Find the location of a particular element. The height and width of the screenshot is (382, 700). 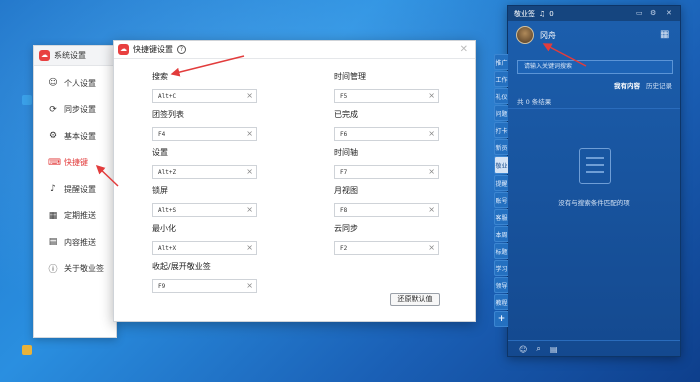

shortcut-input: Alt+Z × is located at coordinates (204, 172).